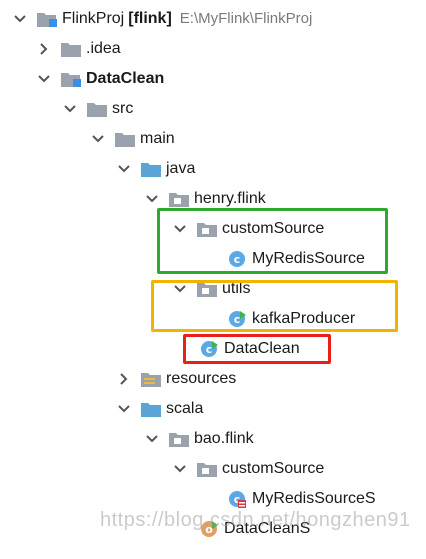  What do you see at coordinates (93, 18) in the screenshot?
I see `project-name: FlinkProj` at bounding box center [93, 18].